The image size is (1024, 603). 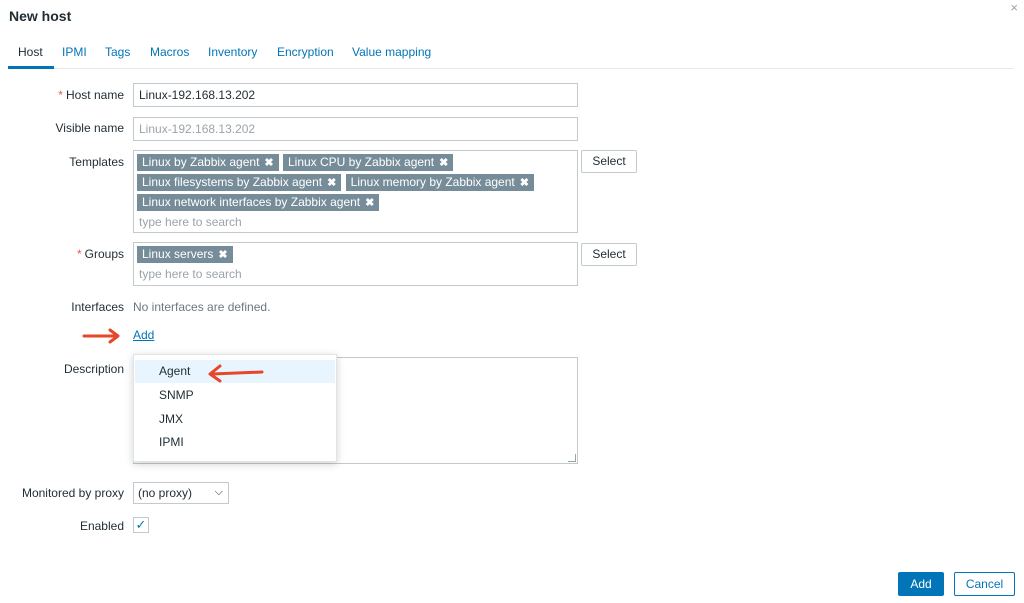 I want to click on groups-label: * Groups, so click(x=100, y=254).